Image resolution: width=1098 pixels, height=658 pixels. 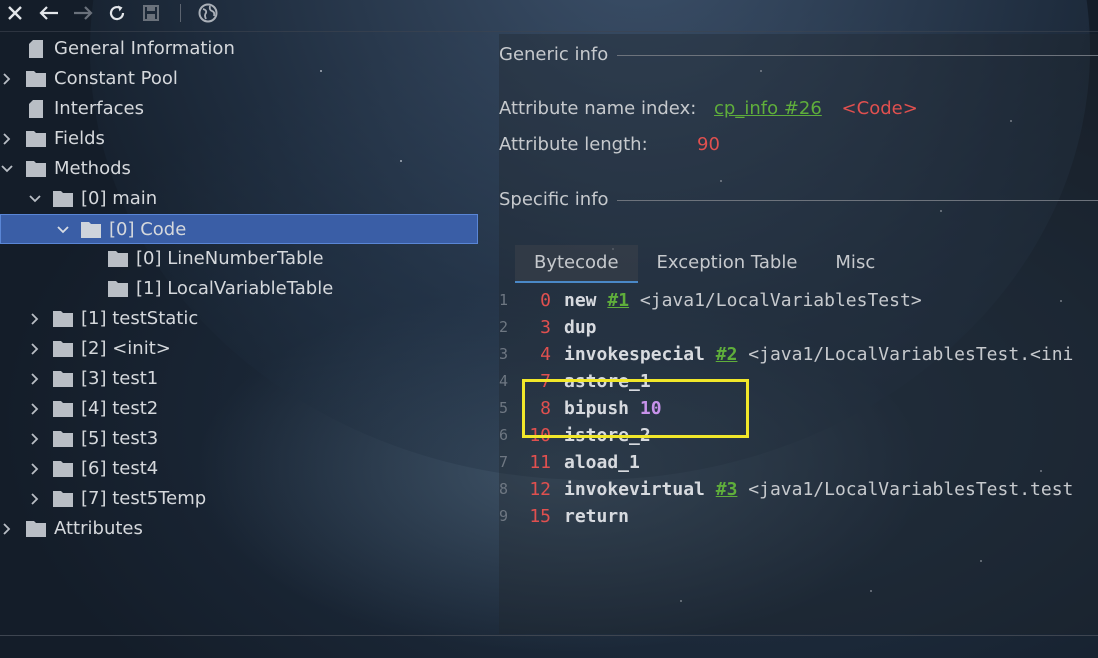 I want to click on bytecode-line: 2 3 dup, so click(x=798, y=327).